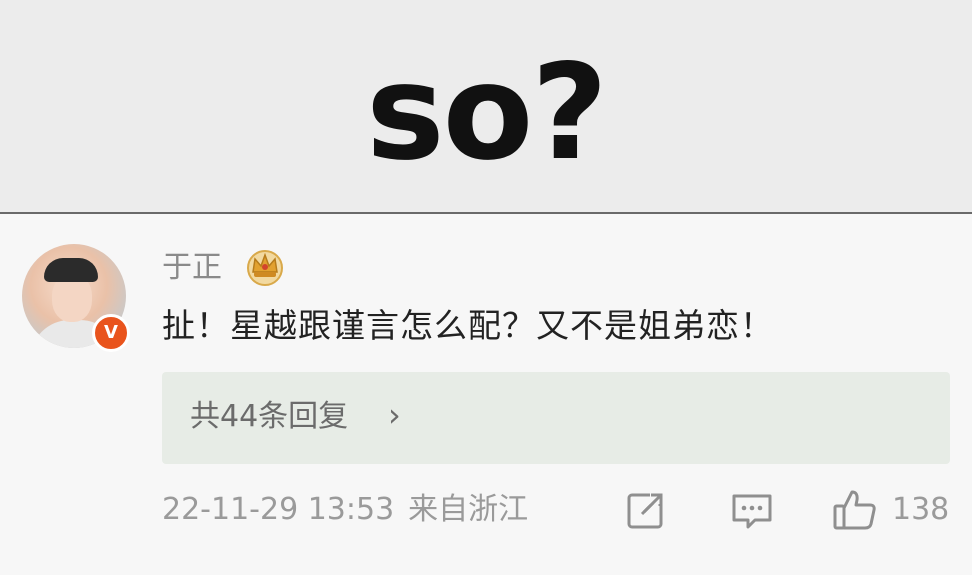 This screenshot has height=575, width=972. I want to click on meme-caption: so?, so click(487, 113).